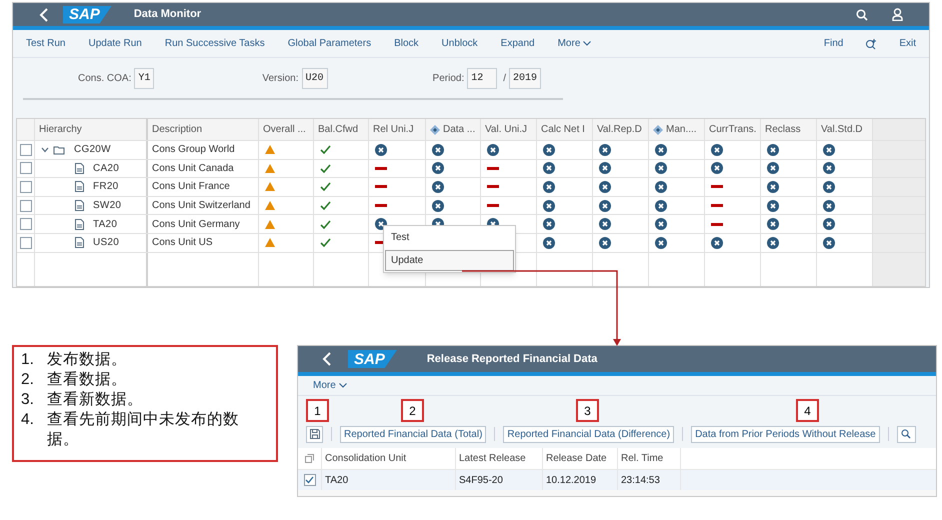 The image size is (942, 520). Describe the element at coordinates (449, 260) in the screenshot. I see `menu-item: Update` at that location.